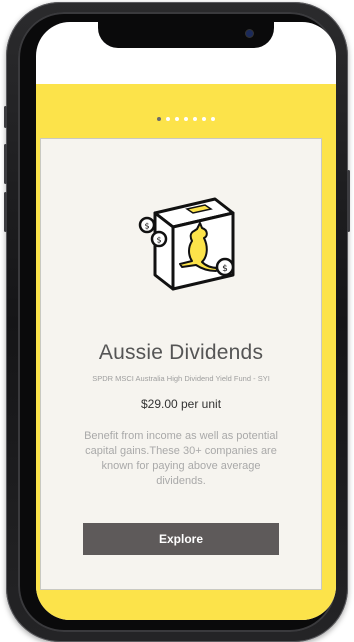 This screenshot has height=642, width=354. What do you see at coordinates (186, 244) in the screenshot?
I see `kangaroo-box-icon: $ $ $` at bounding box center [186, 244].